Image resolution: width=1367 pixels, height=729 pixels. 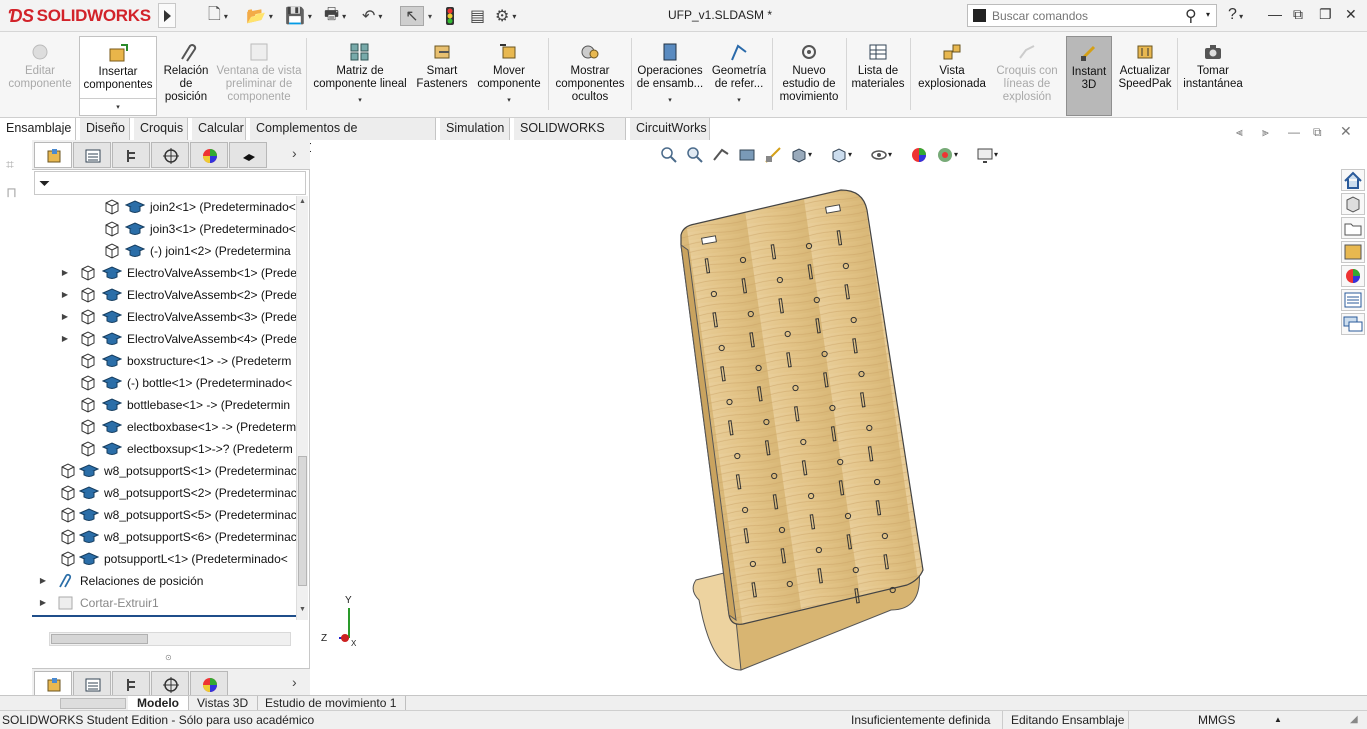 What do you see at coordinates (343, 136) in the screenshot?
I see `tab-complementos: Complementos de SOLIDWORKS` at bounding box center [343, 136].